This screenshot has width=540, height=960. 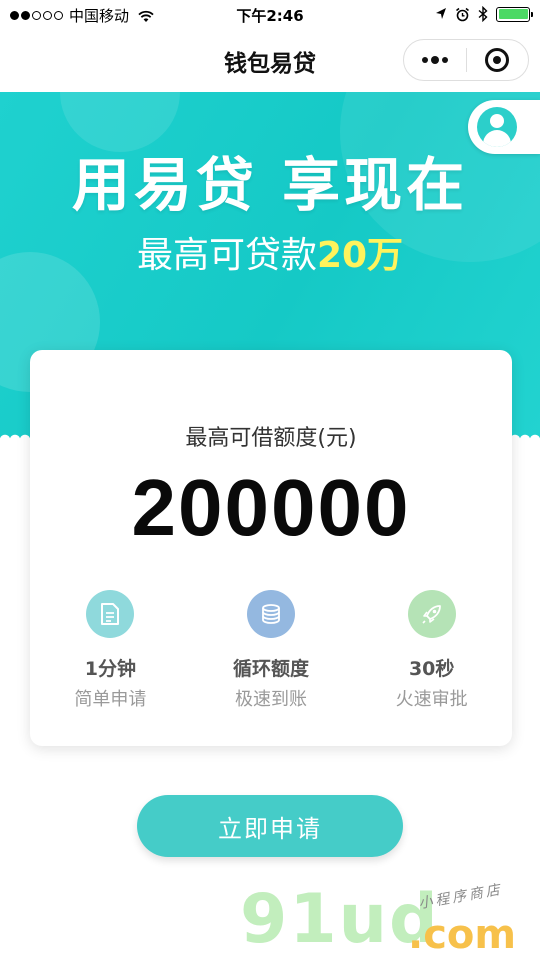 What do you see at coordinates (431, 614) in the screenshot?
I see `rocket-icon` at bounding box center [431, 614].